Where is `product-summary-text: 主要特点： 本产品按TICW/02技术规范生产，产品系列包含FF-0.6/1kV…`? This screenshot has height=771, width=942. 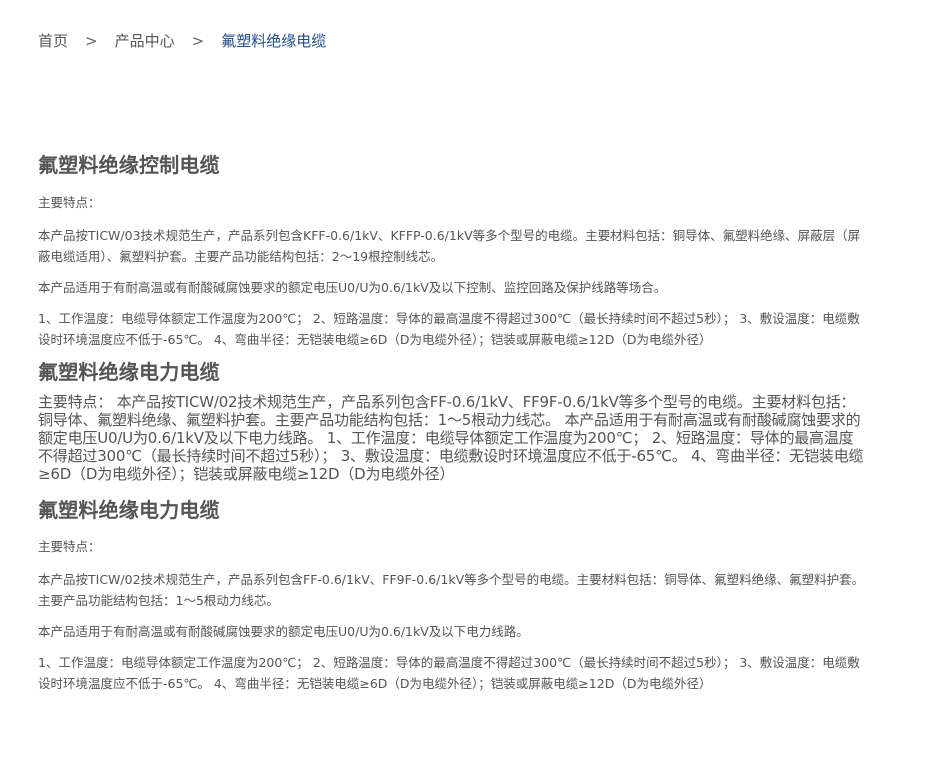 product-summary-text: 主要特点： 本产品按TICW/02技术规范生产，产品系列包含FF-0.6/1kV… is located at coordinates (451, 438).